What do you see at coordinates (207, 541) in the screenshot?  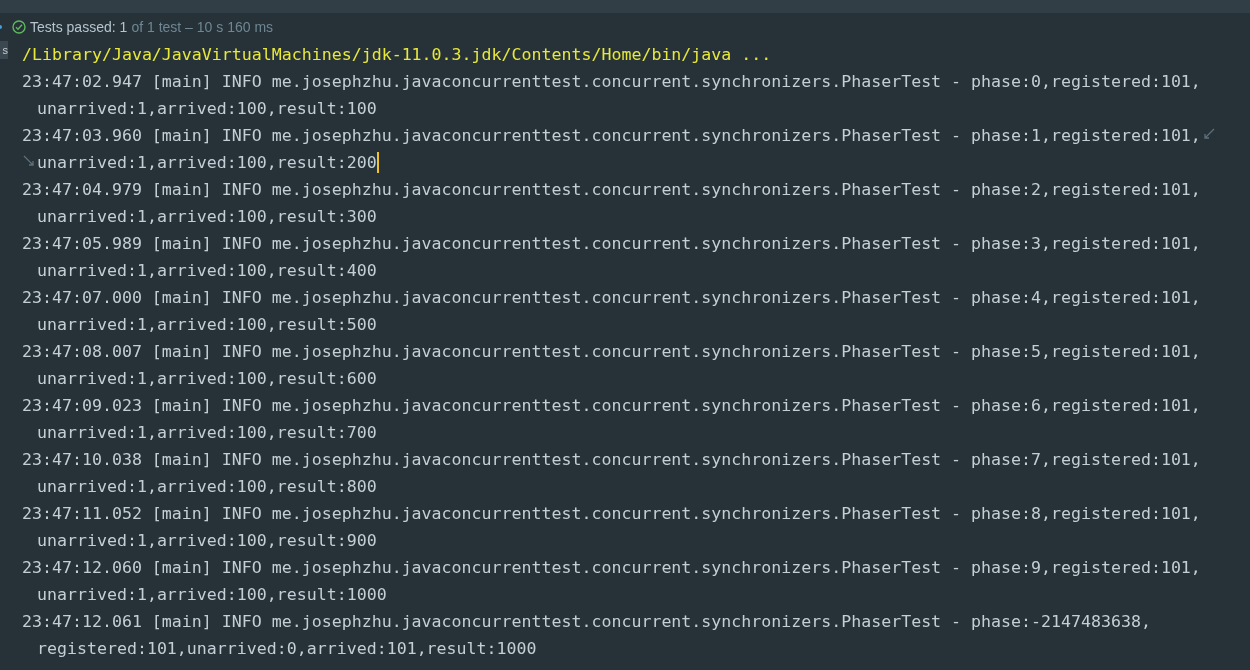 I see `log-line-continuation: unarrived:1,arrived:100,result:900` at bounding box center [207, 541].